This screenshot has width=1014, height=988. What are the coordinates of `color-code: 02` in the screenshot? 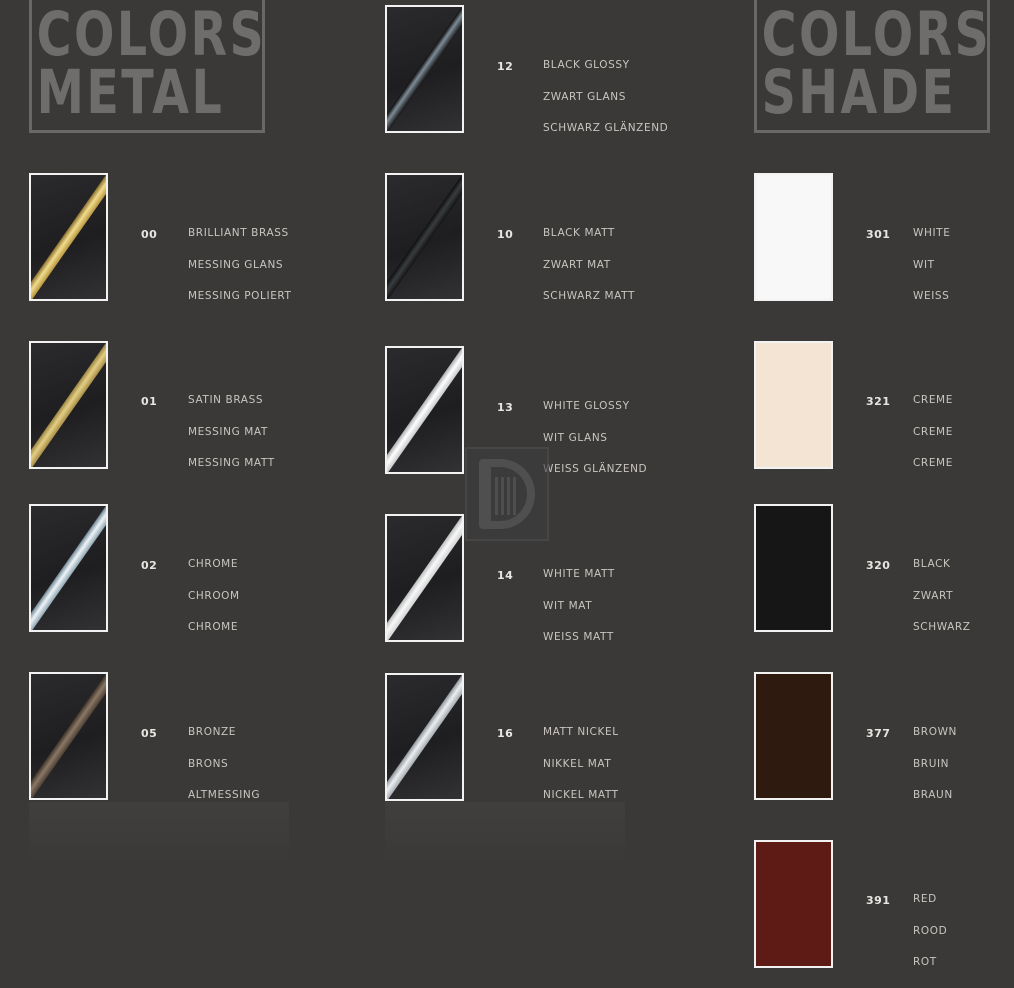 It's located at (149, 565).